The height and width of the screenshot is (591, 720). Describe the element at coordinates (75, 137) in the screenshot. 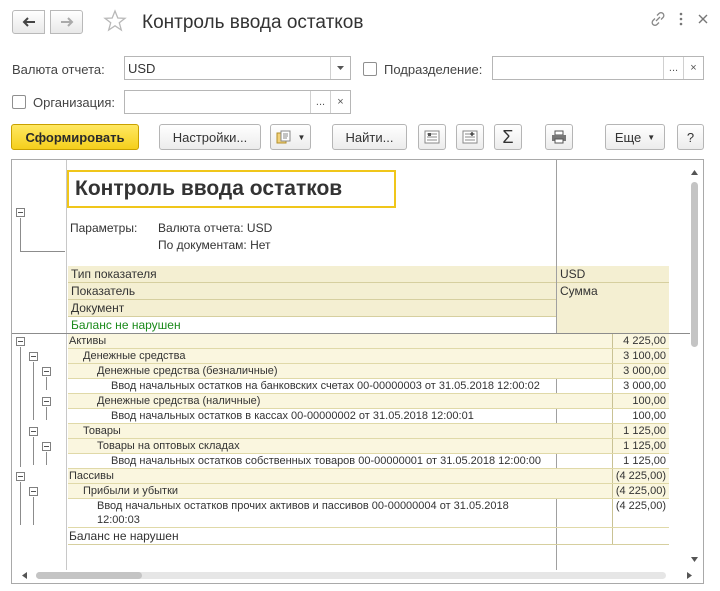

I see `generate-button: Сформировать` at that location.